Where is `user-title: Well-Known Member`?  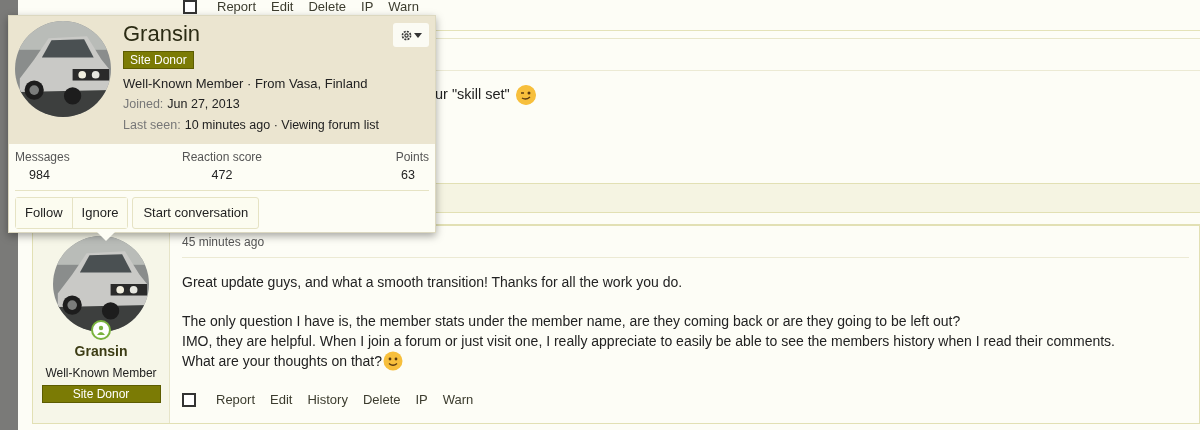
user-title: Well-Known Member is located at coordinates (101, 373).